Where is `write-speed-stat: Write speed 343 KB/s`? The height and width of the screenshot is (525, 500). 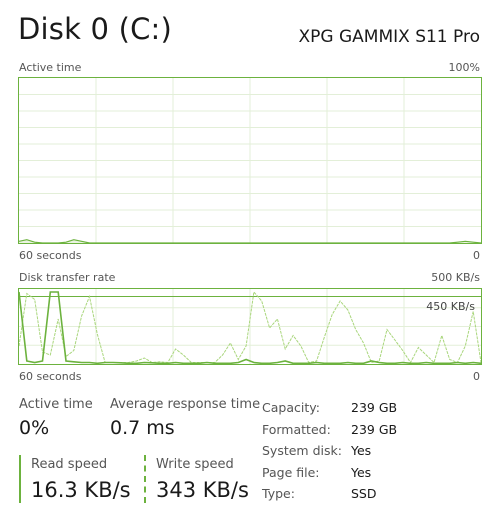
write-speed-stat: Write speed 343 KB/s is located at coordinates (196, 479).